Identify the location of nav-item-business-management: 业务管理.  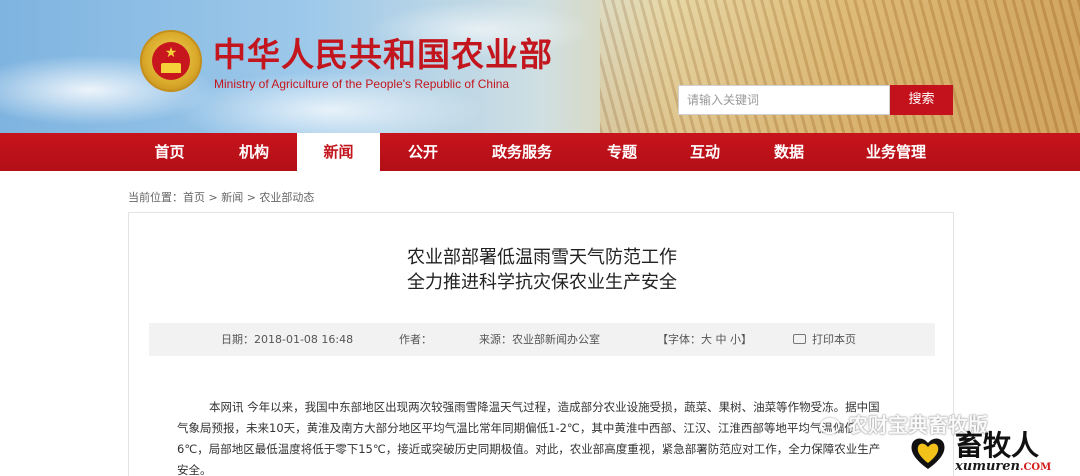
(896, 152).